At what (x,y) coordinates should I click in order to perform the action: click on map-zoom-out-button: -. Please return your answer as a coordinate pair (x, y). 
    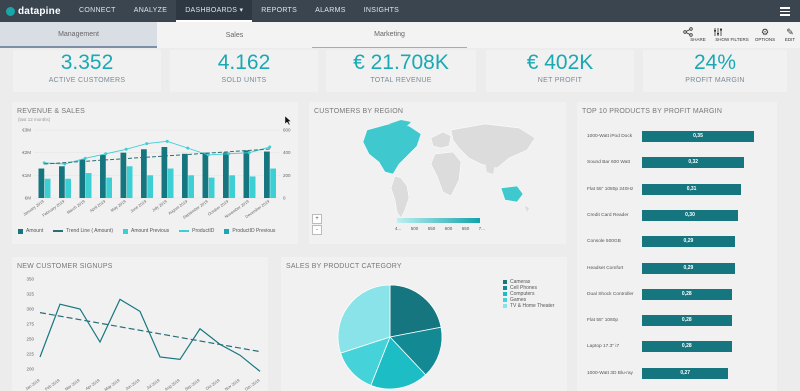
    Looking at the image, I should click on (317, 230).